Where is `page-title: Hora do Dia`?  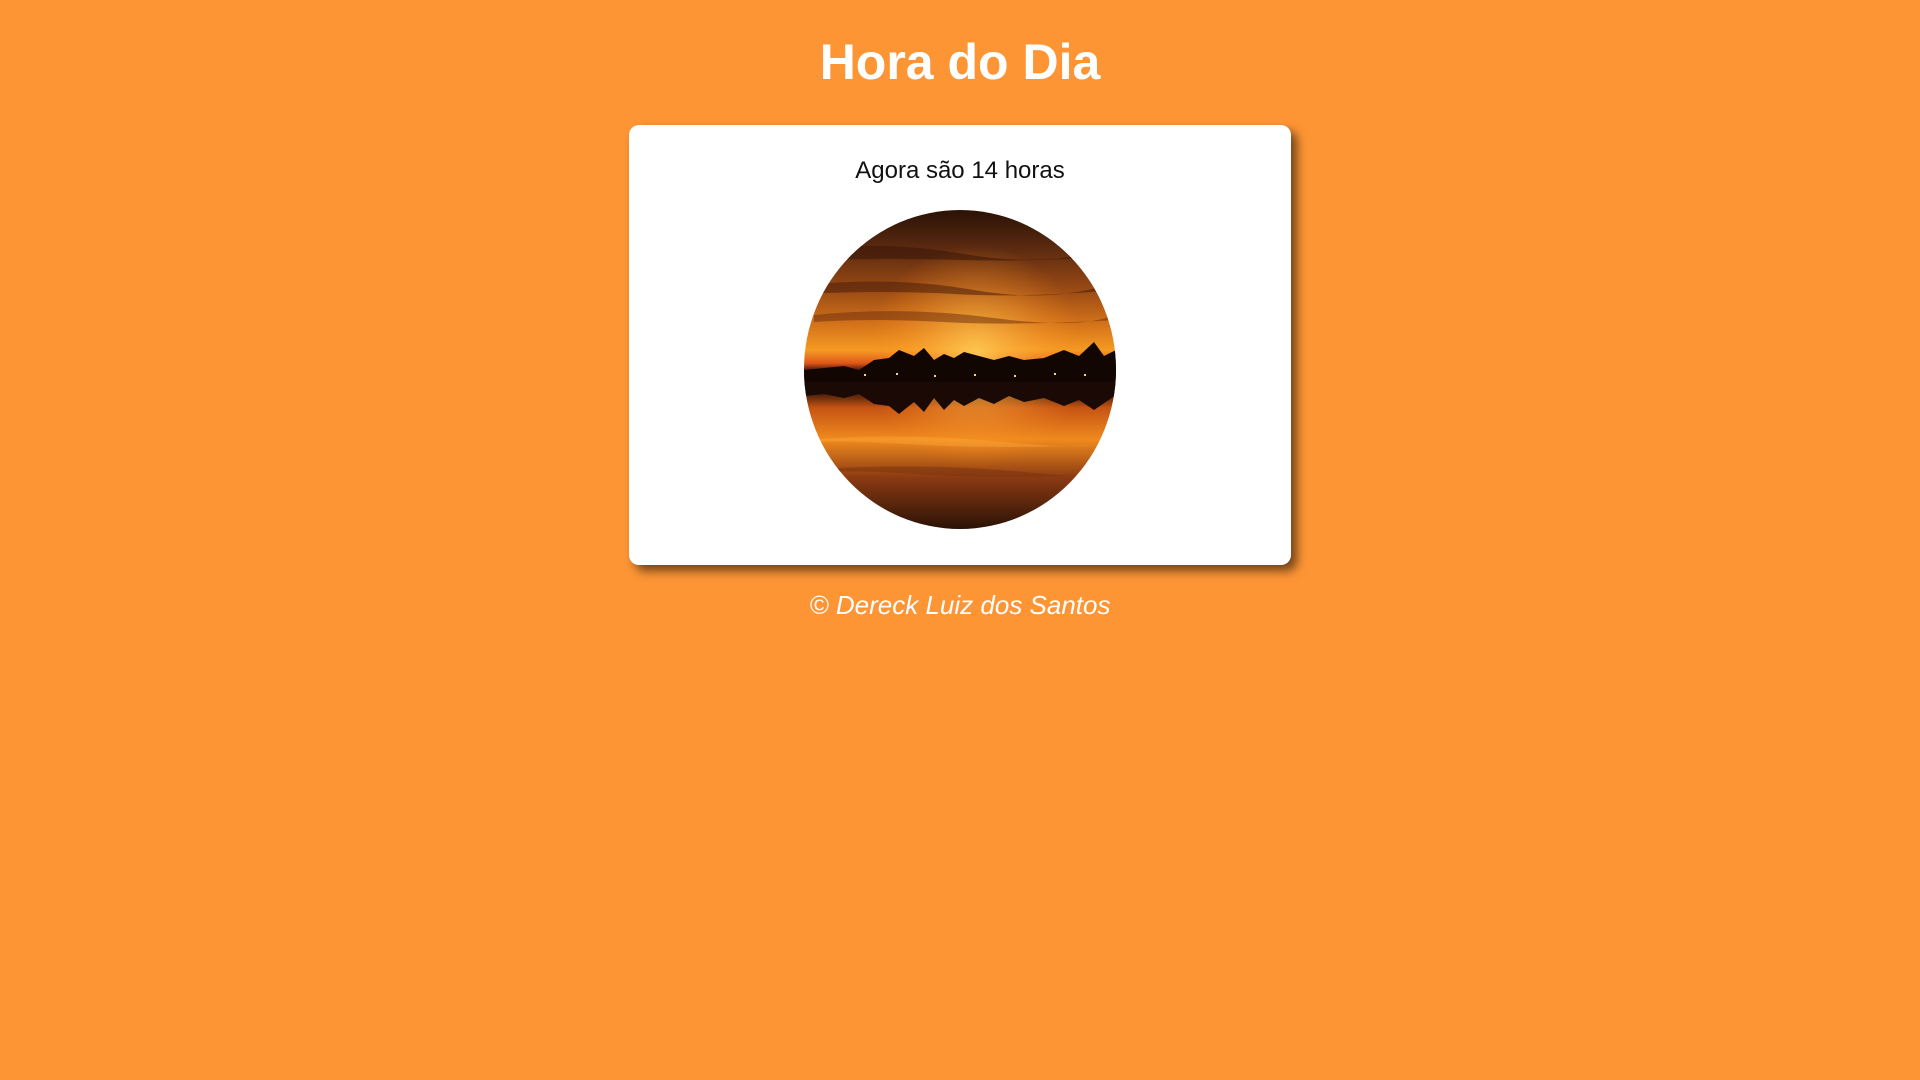
page-title: Hora do Dia is located at coordinates (960, 62).